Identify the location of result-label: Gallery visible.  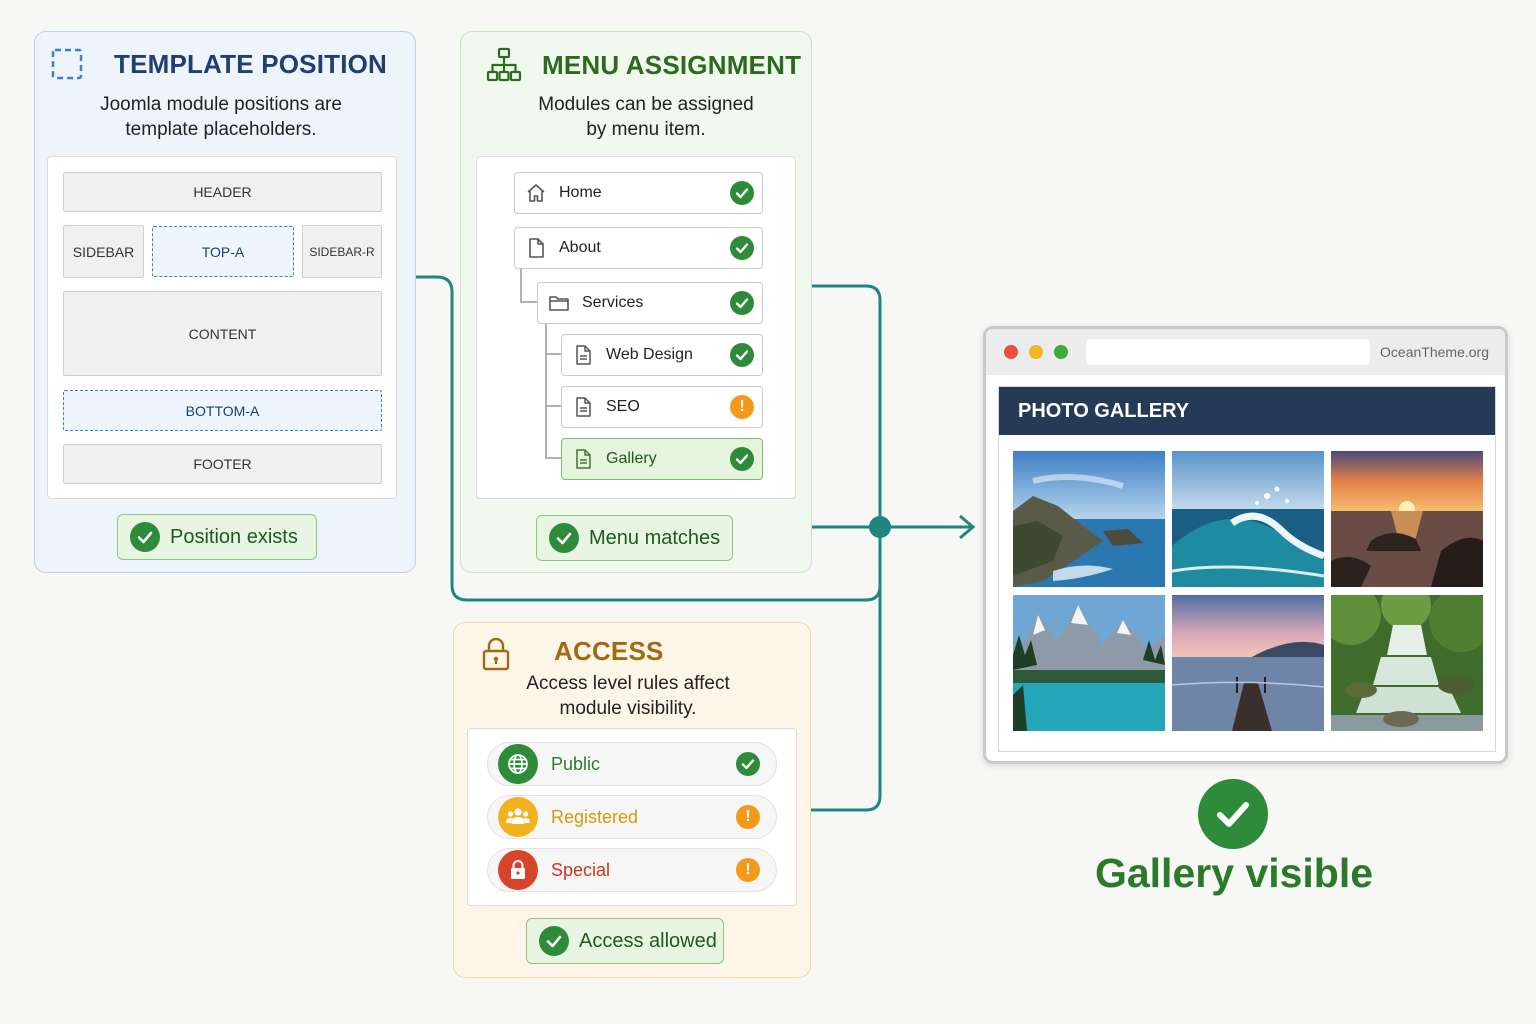
(1234, 873).